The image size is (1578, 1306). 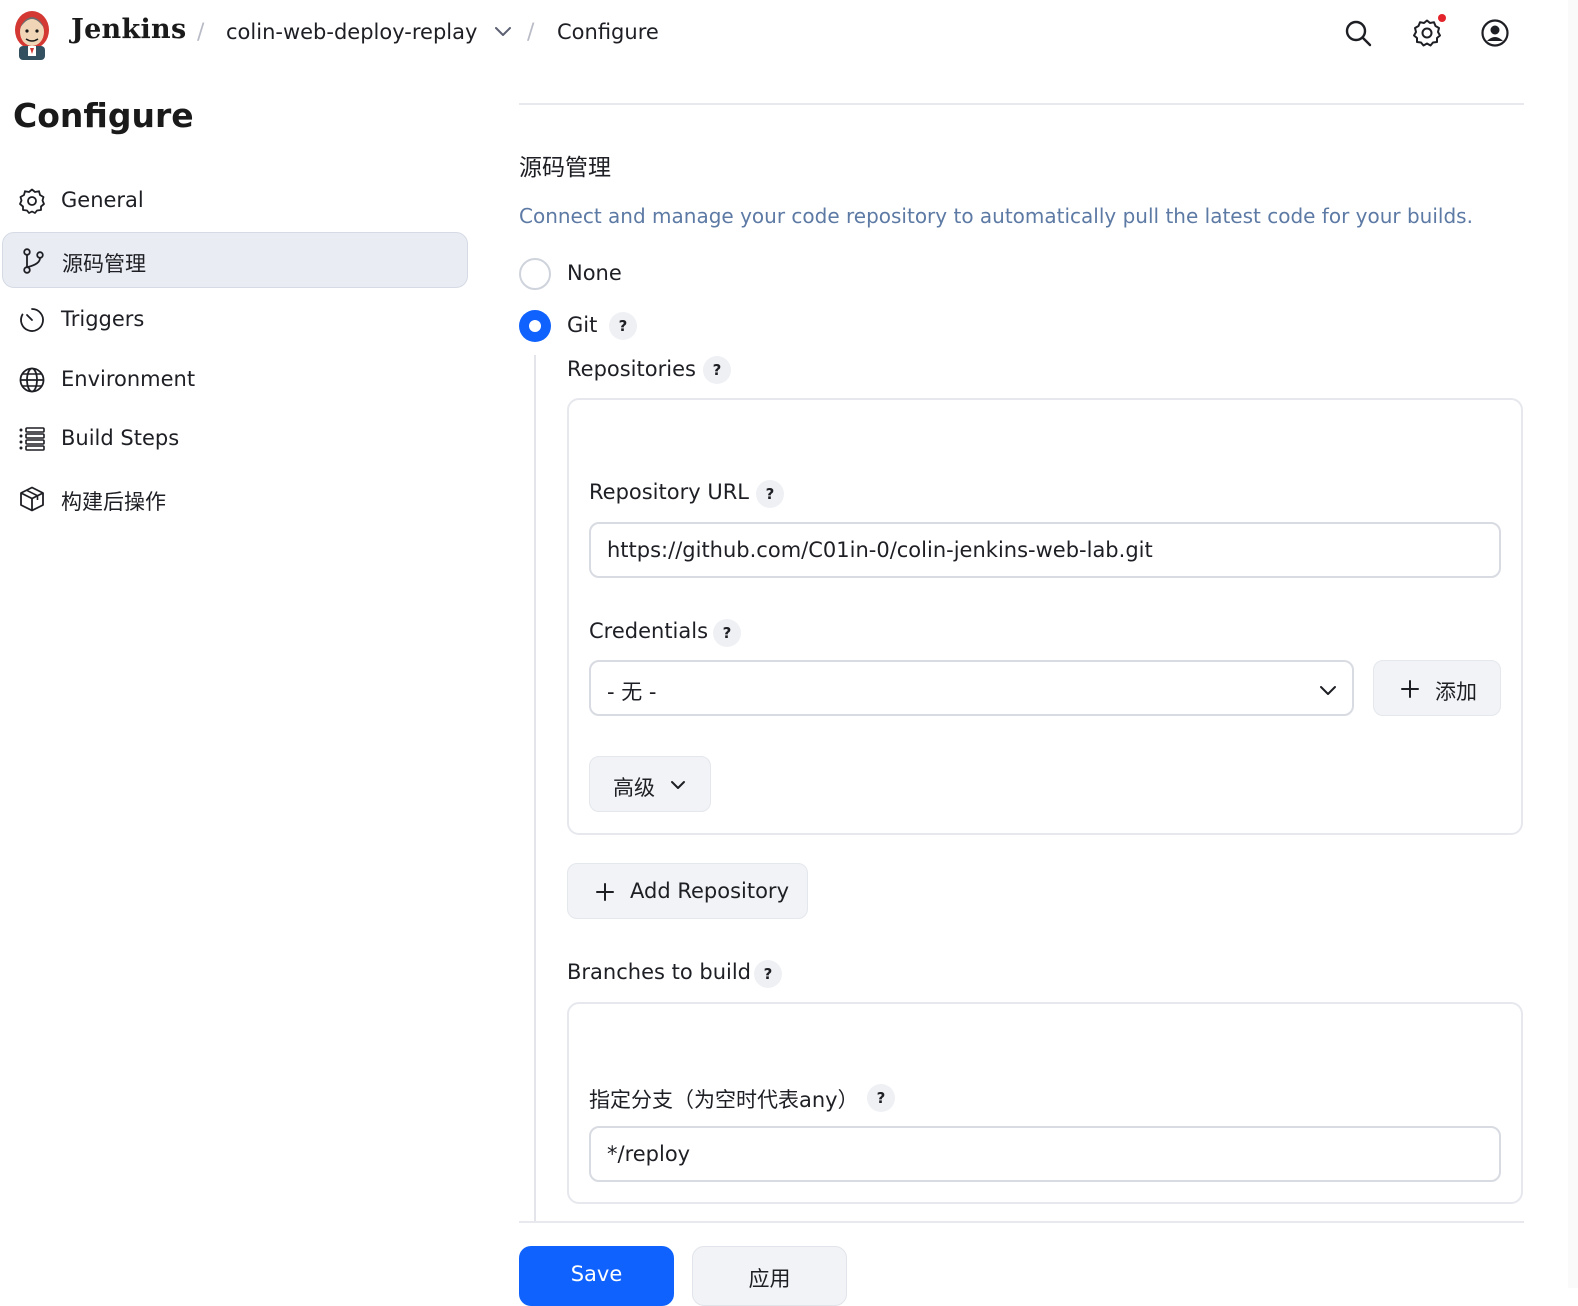 I want to click on scrollbar, so click(x=1573, y=644).